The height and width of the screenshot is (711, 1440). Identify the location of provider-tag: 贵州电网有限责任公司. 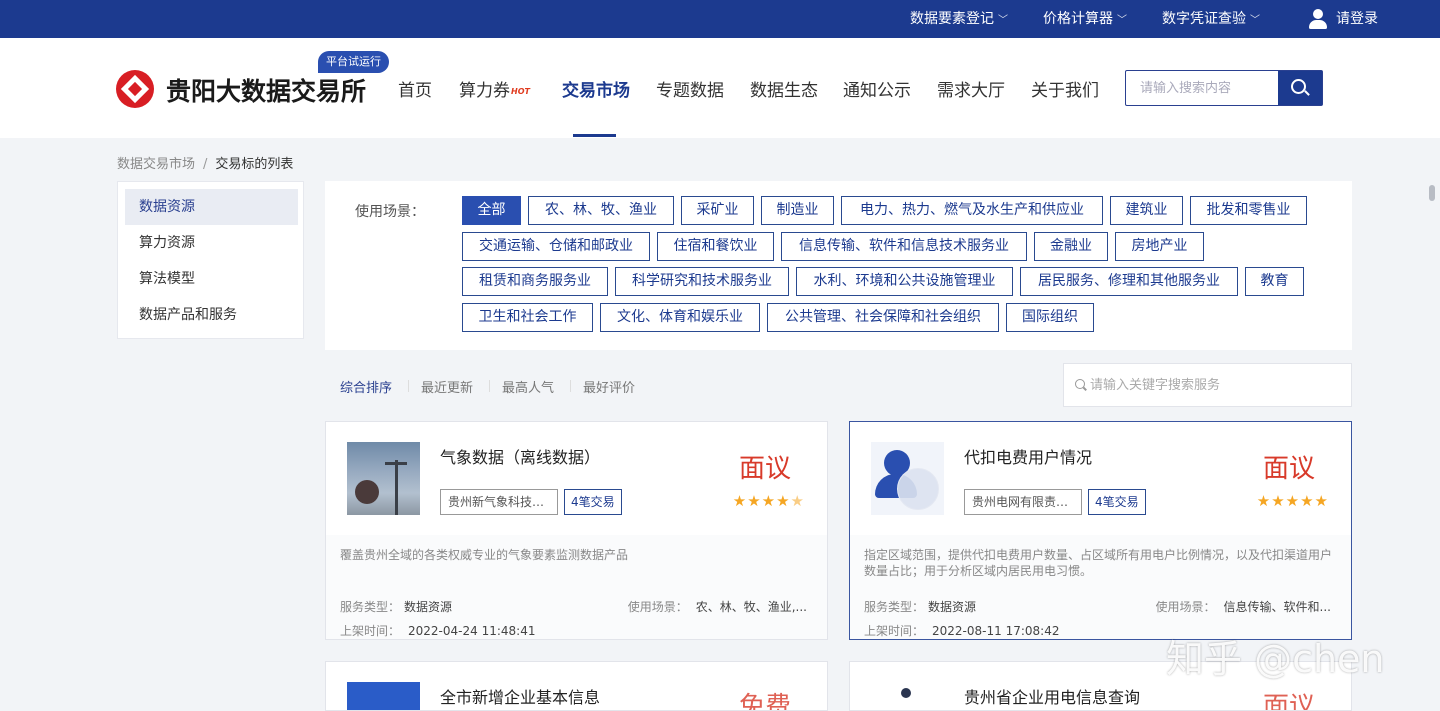
(1023, 502).